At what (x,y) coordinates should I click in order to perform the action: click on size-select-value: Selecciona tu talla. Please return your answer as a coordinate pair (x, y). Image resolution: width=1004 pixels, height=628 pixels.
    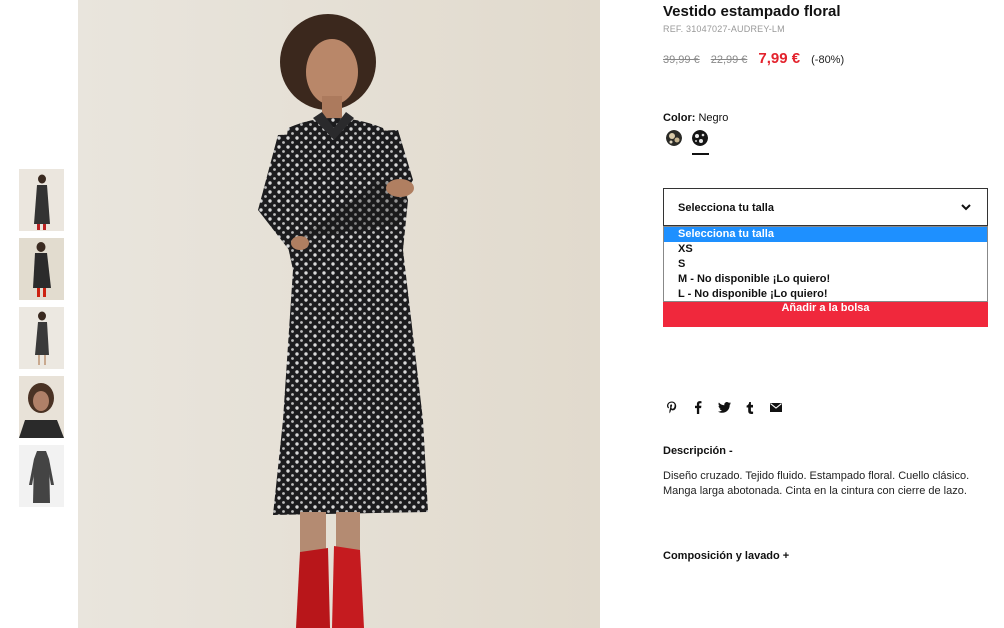
    Looking at the image, I should click on (726, 208).